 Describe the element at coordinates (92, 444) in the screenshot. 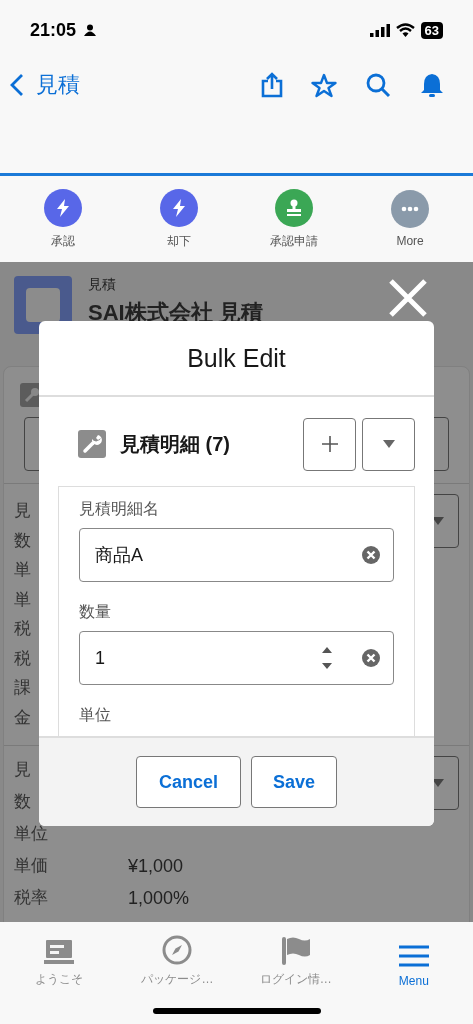

I see `wrench-icon` at that location.